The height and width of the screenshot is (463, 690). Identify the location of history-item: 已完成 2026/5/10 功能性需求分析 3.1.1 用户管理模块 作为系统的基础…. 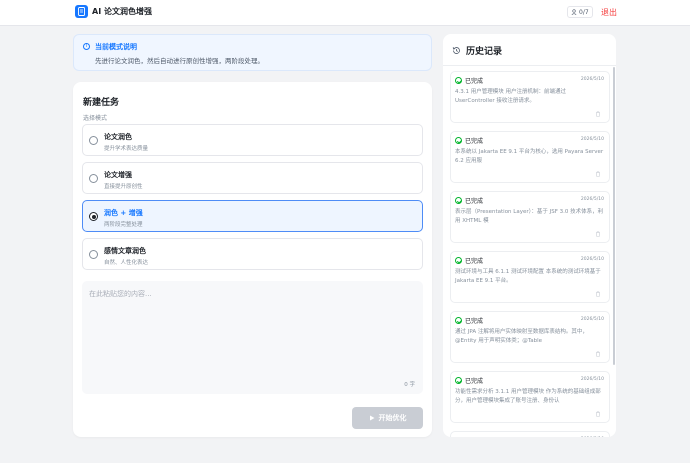
(530, 397).